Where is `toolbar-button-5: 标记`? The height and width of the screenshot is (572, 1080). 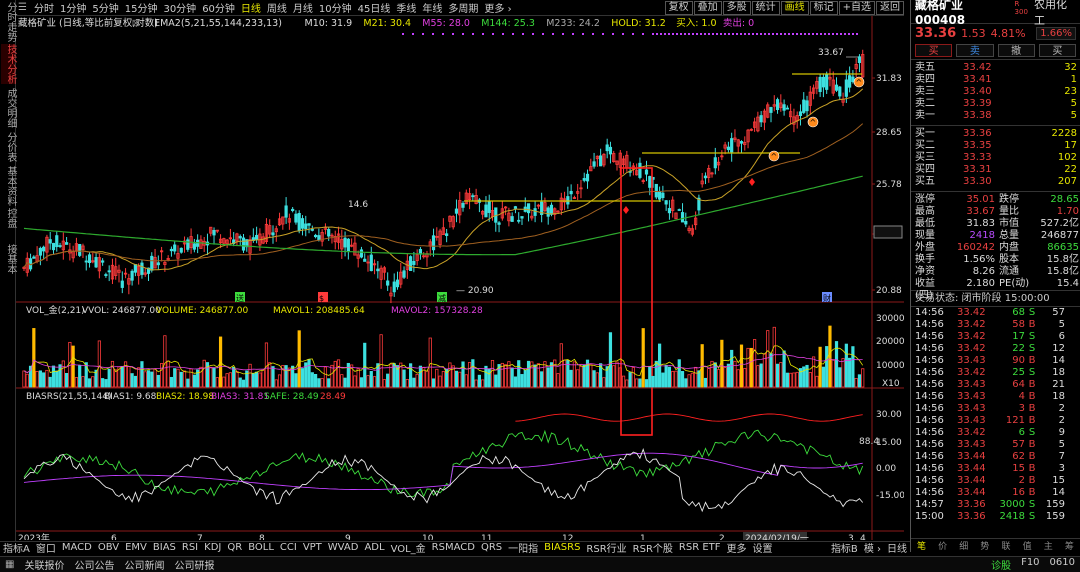 toolbar-button-5: 标记 is located at coordinates (823, 7).